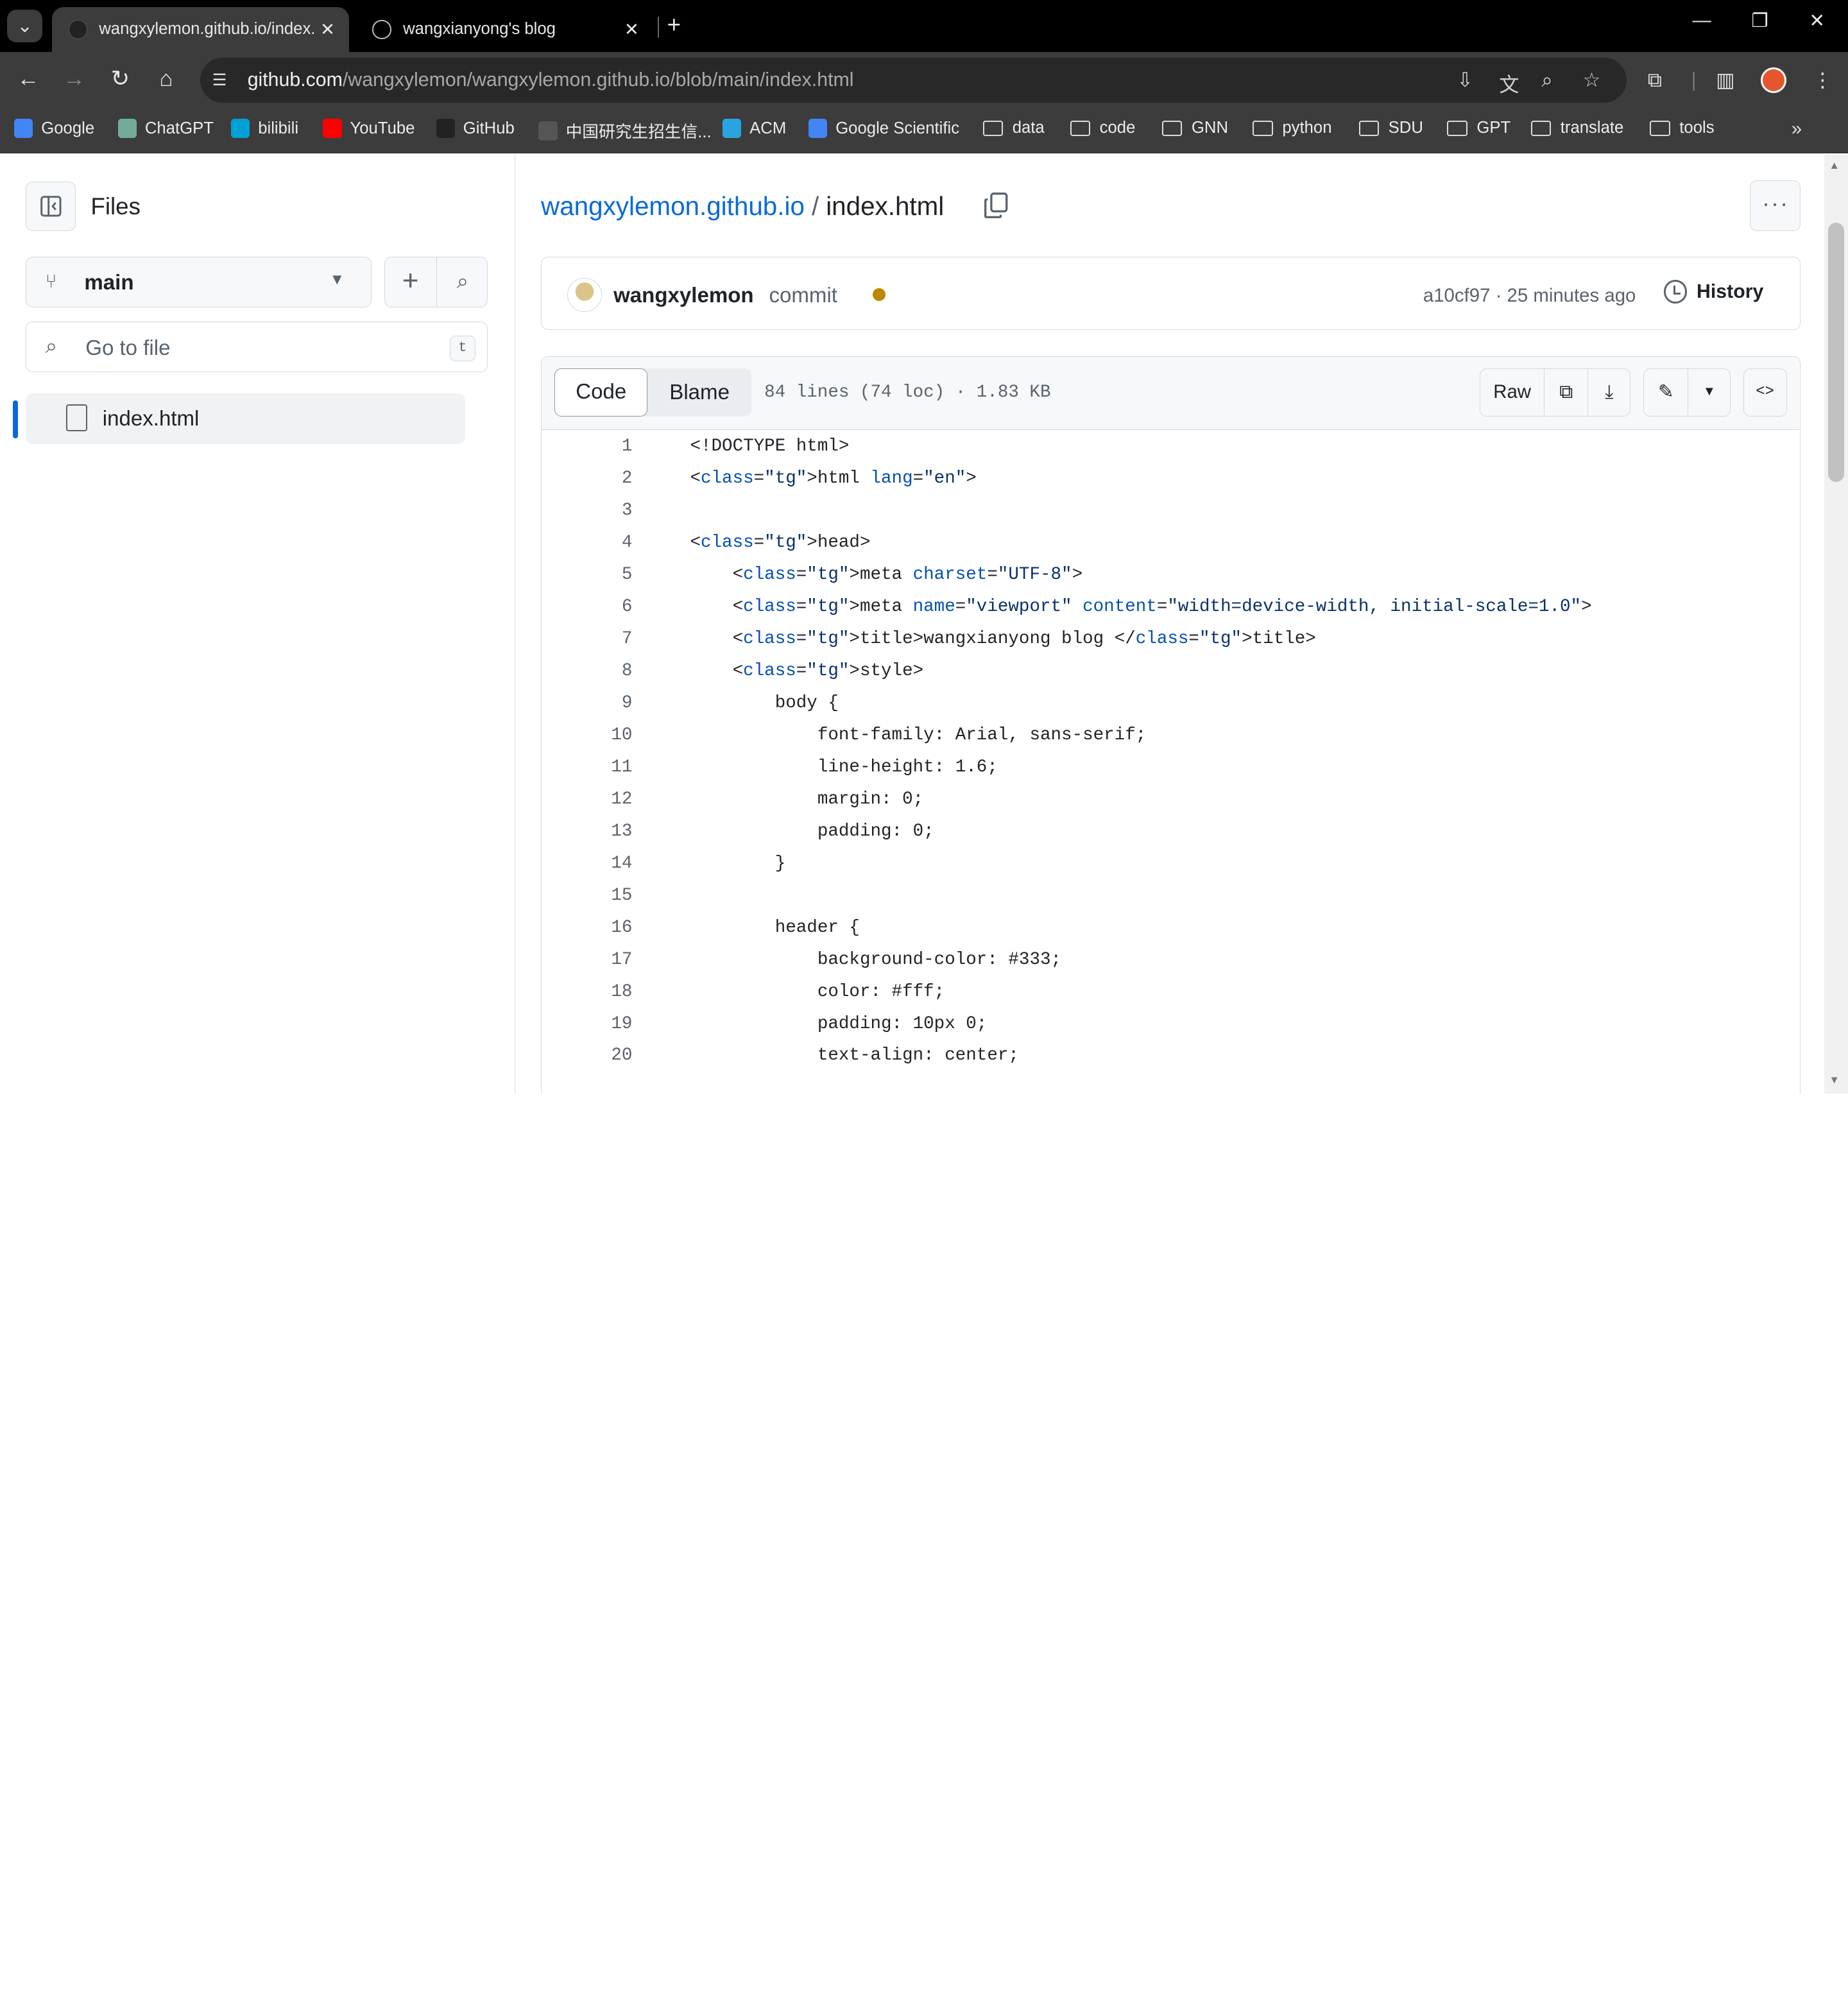 The width and height of the screenshot is (1848, 2012). Describe the element at coordinates (587, 928) in the screenshot. I see `line-number: 16` at that location.